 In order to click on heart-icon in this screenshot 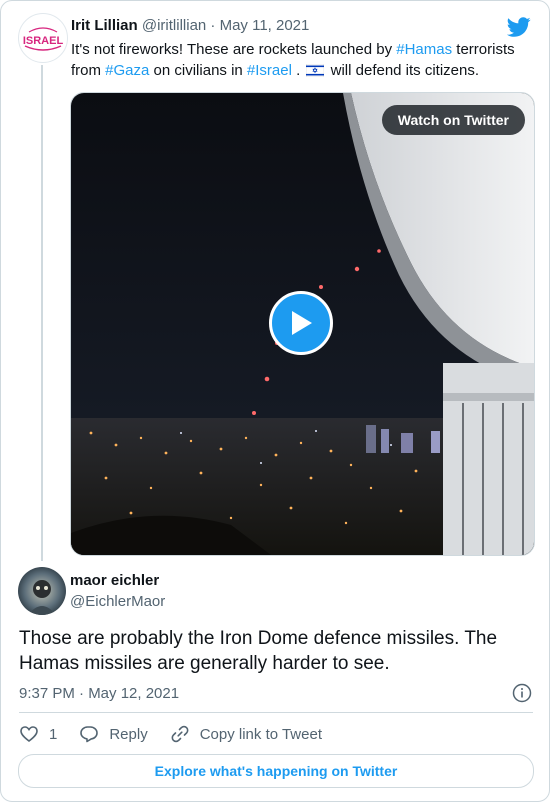, I will do `click(29, 734)`.